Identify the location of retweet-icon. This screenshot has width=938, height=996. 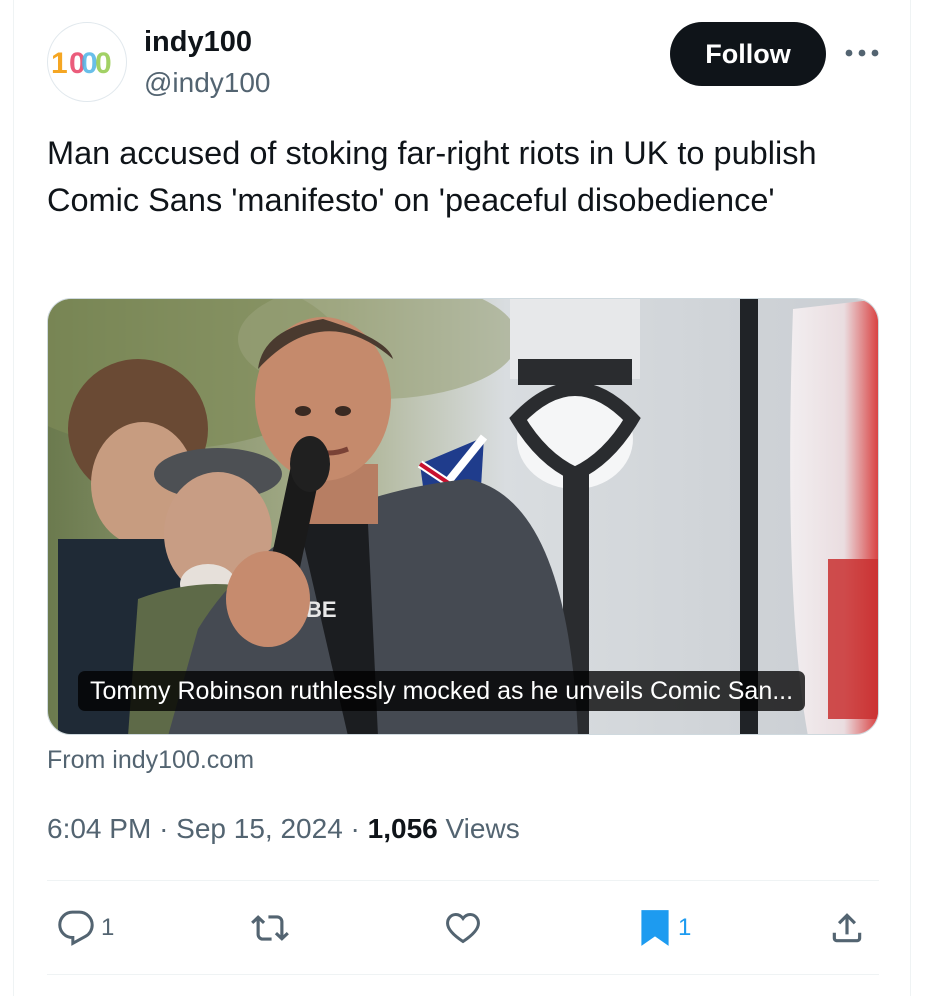
(270, 928).